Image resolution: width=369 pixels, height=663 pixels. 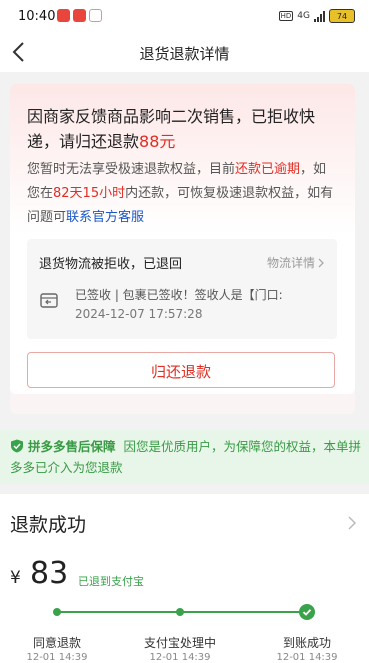 I want to click on notice-headline: 因商家反馈商品影响二次销售，已拒收快递，请归还退款88元, so click(x=177, y=129).